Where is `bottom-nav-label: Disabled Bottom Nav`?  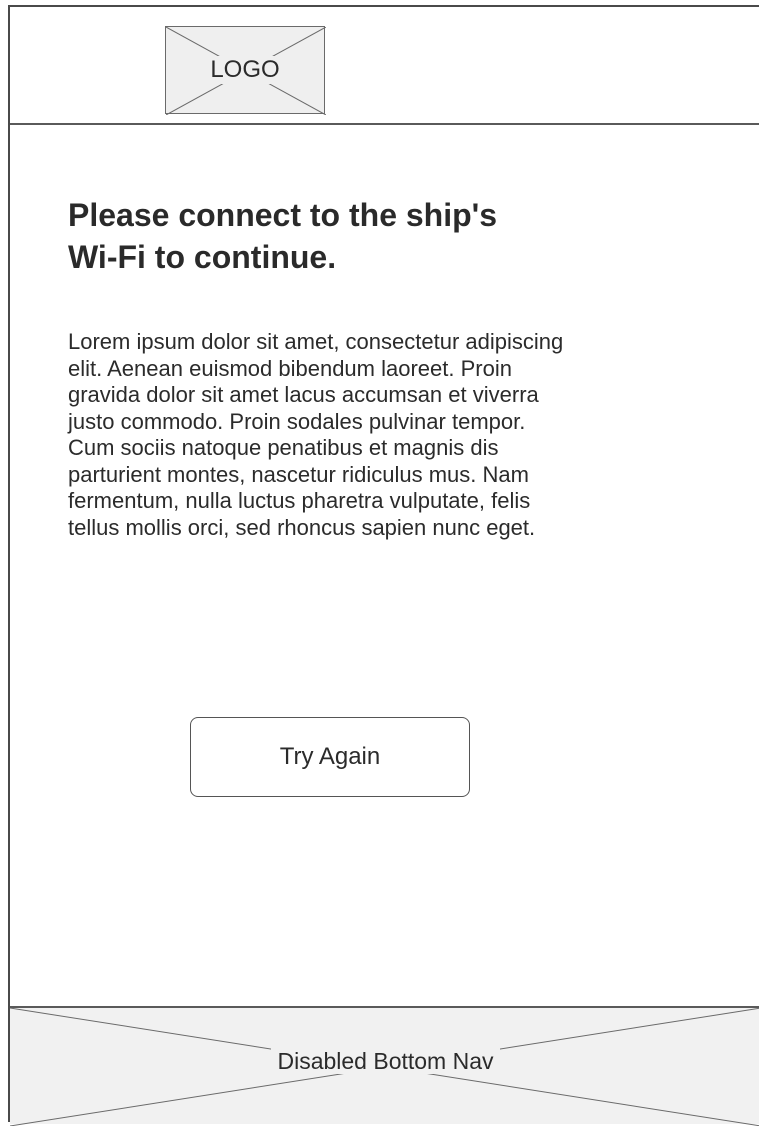
bottom-nav-label: Disabled Bottom Nav is located at coordinates (385, 1061).